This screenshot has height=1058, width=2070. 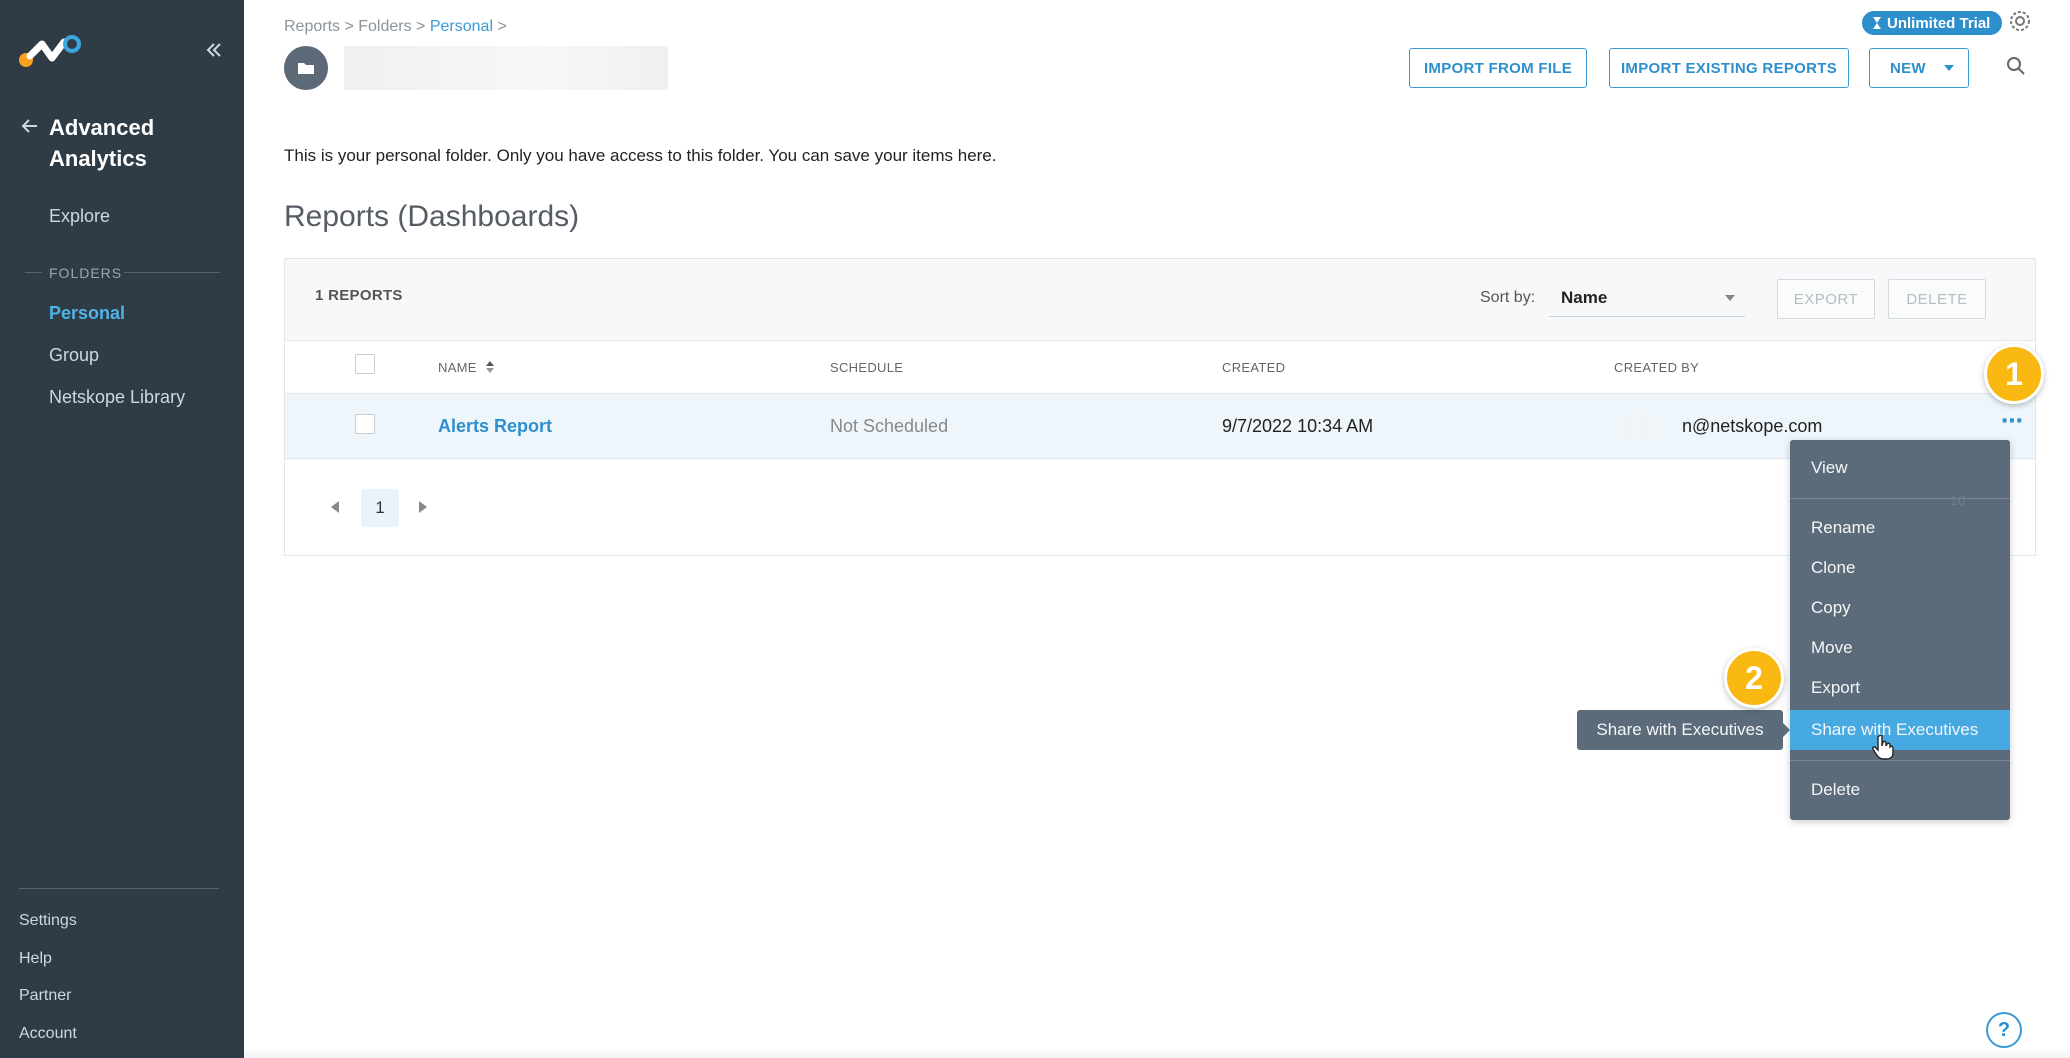 I want to click on column-header-schedule: SCHEDULE, so click(x=866, y=367).